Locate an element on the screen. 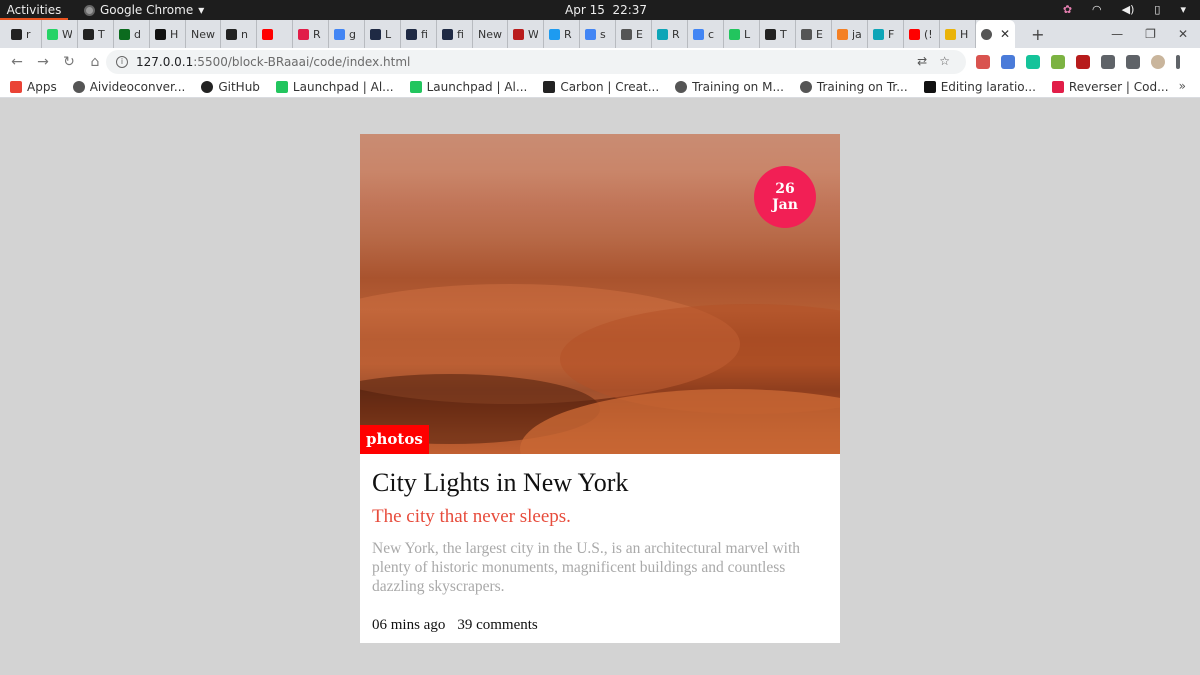 The height and width of the screenshot is (675, 1200). volume-icon: ◀) is located at coordinates (1128, 10).